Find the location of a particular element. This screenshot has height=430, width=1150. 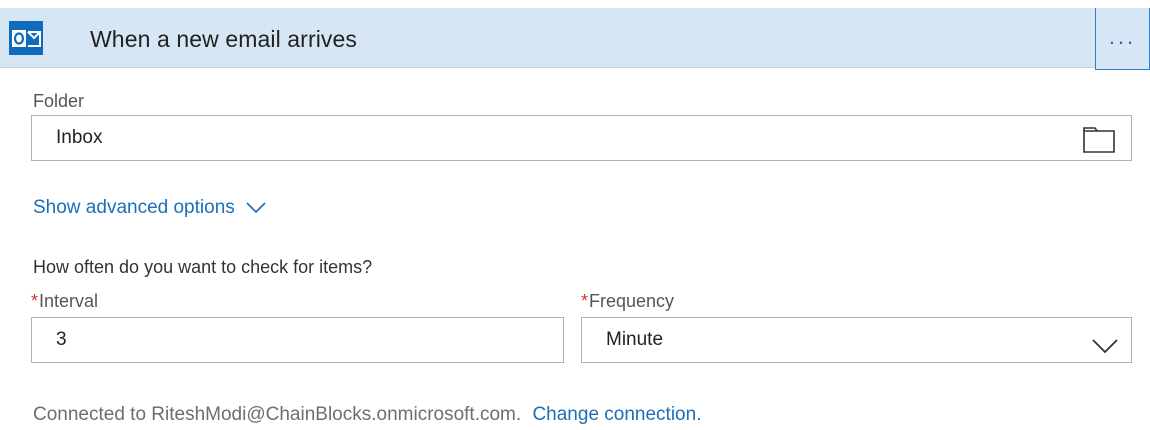

show-advanced-options-link: Show advanced options is located at coordinates (149, 208).